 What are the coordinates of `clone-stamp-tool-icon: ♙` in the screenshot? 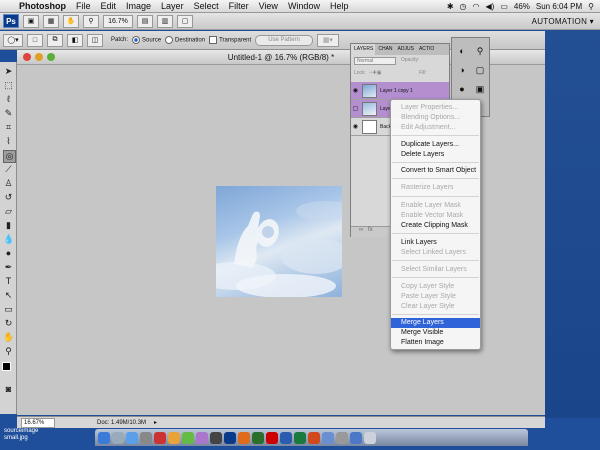 It's located at (8, 183).